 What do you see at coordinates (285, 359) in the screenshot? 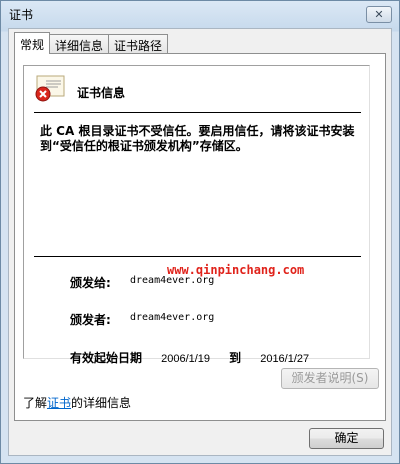
I see `valid-to-date: 2016/1/27` at bounding box center [285, 359].